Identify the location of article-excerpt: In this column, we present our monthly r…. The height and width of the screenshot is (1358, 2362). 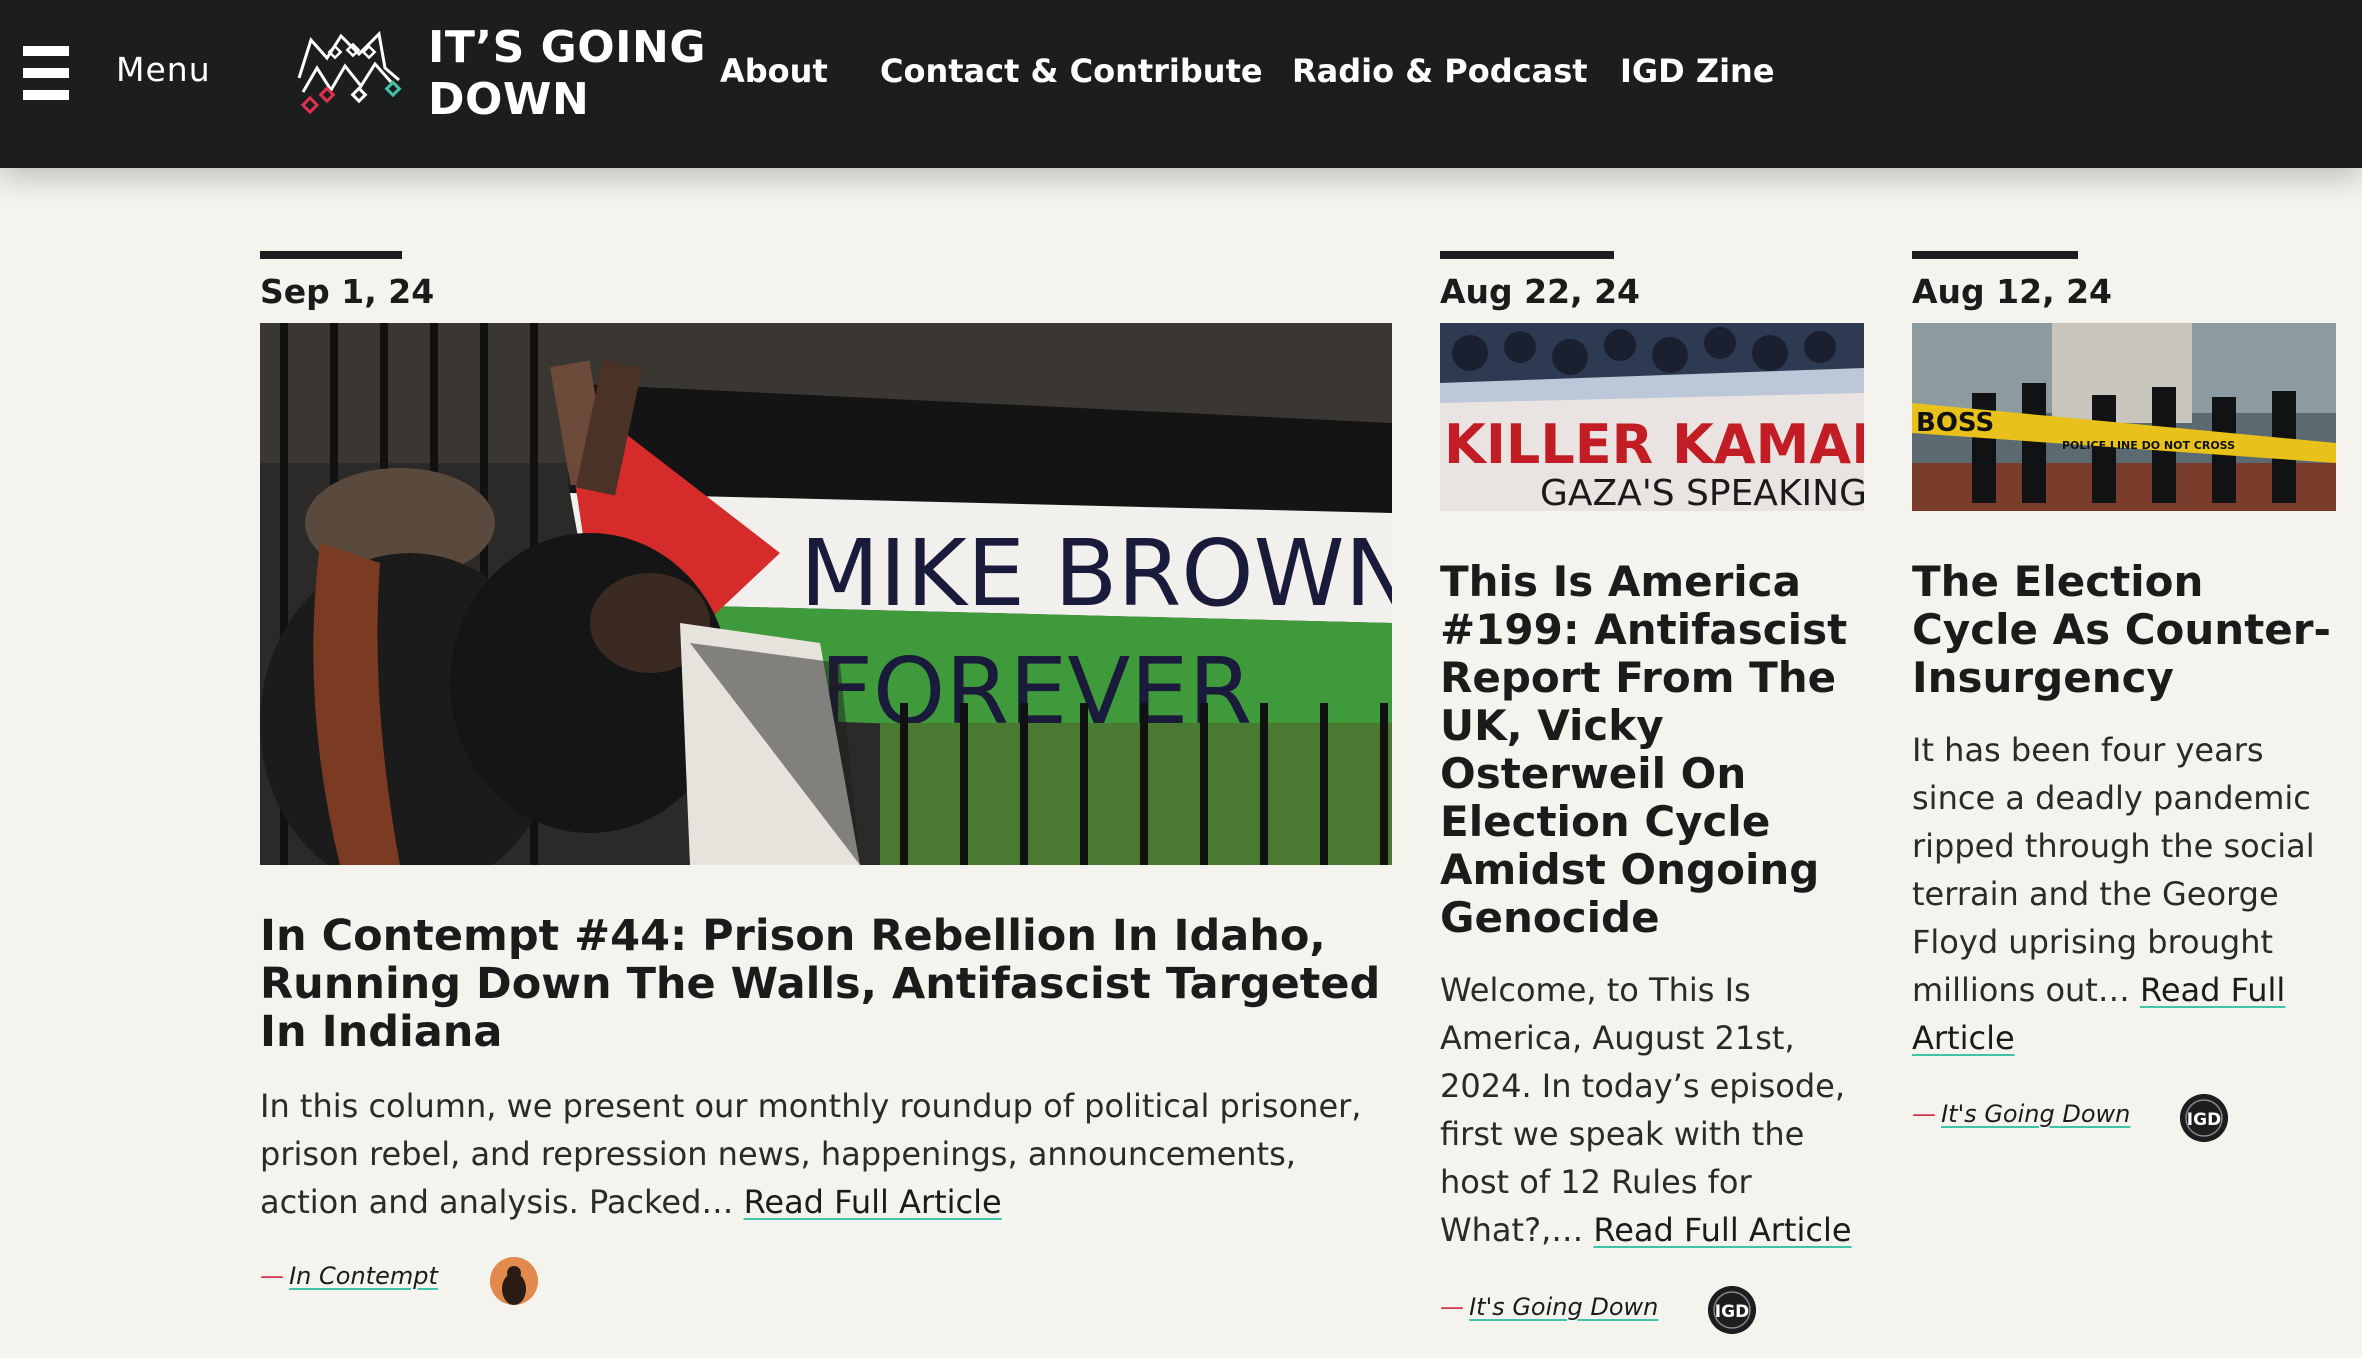
(830, 1154).